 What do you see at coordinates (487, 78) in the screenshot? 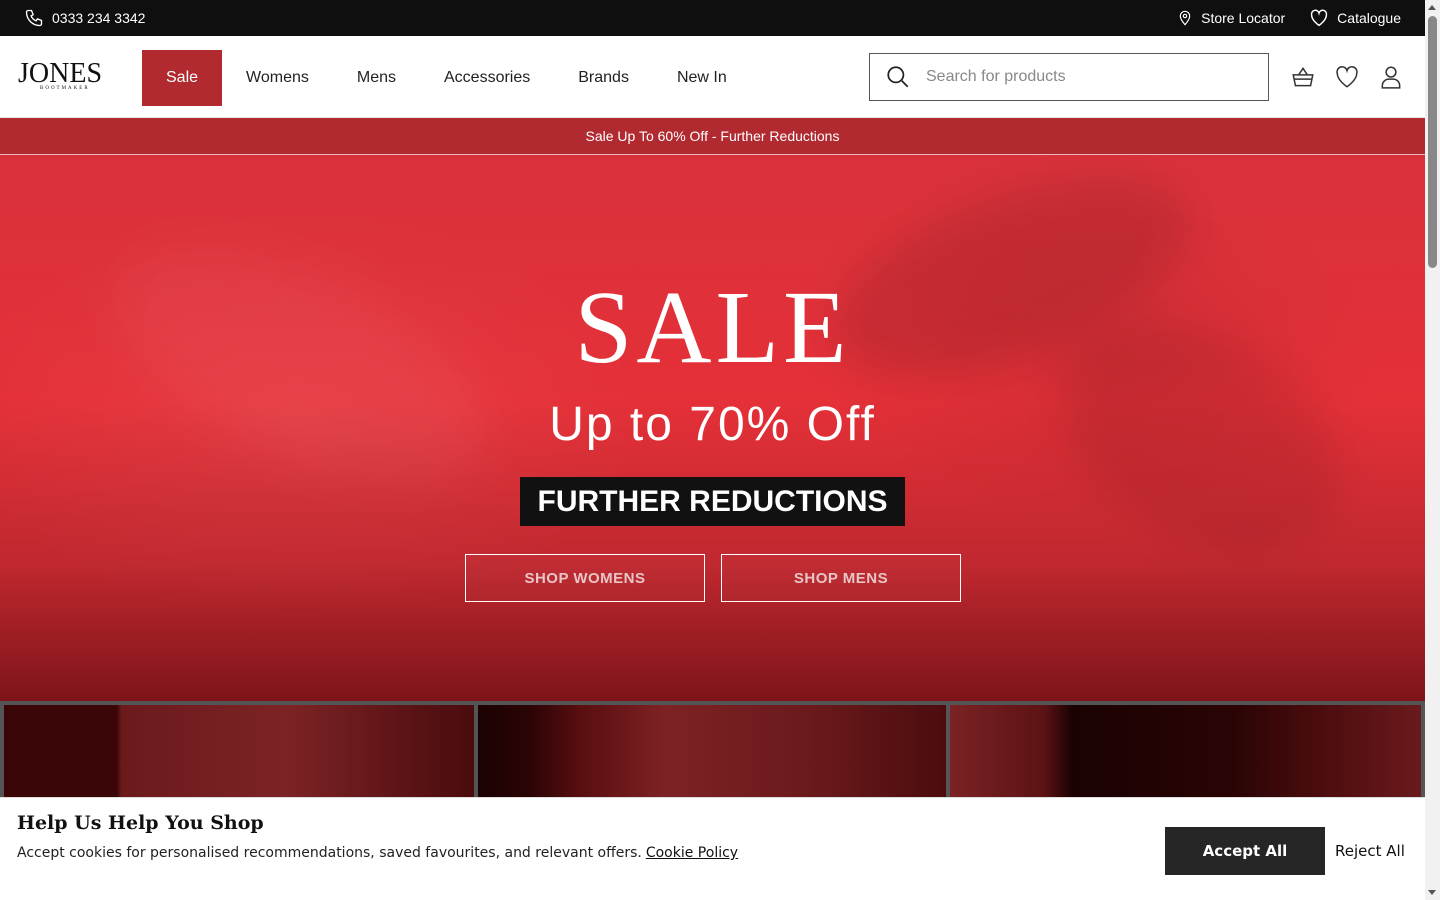
I see `nav-item-accessories: Accessories` at bounding box center [487, 78].